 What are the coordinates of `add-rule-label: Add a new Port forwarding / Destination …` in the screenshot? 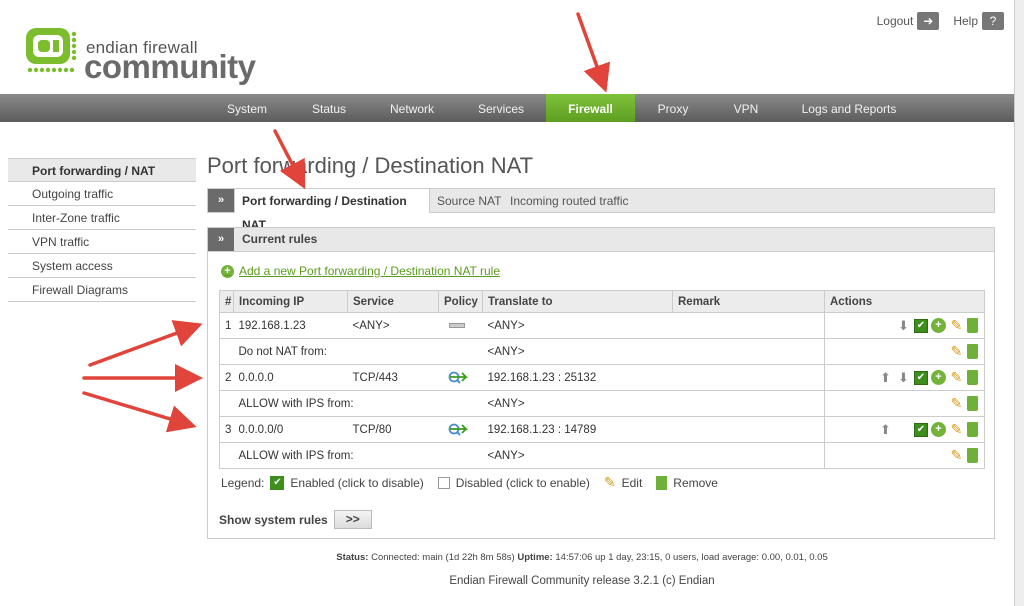 It's located at (370, 271).